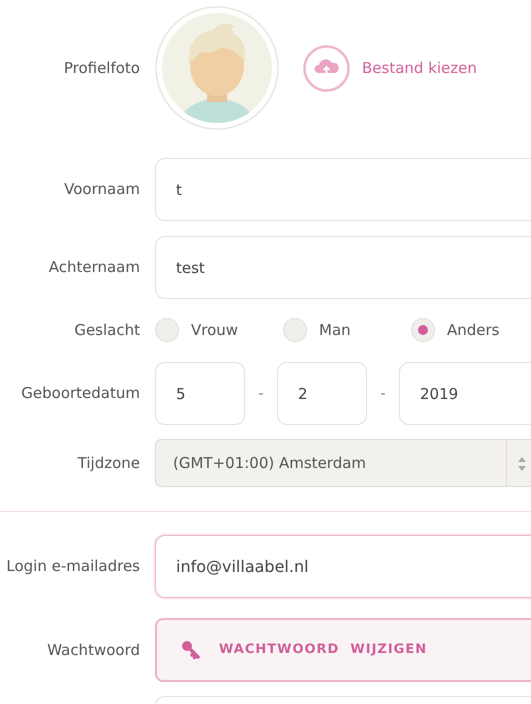  Describe the element at coordinates (72, 566) in the screenshot. I see `field-label: Login e-mailadres` at that location.